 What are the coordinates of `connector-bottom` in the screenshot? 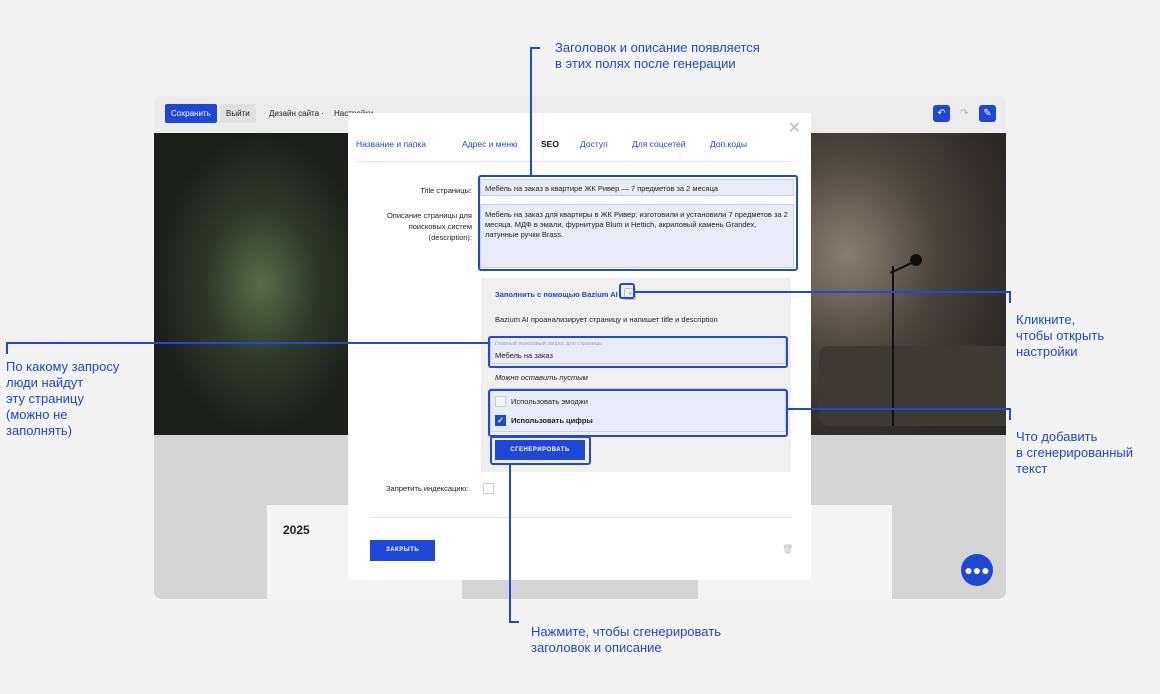 It's located at (510, 544).